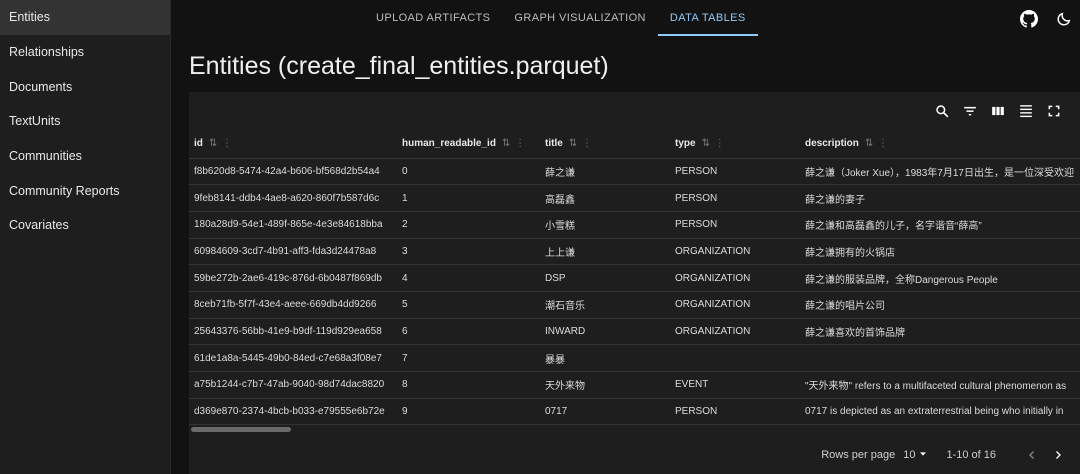 The height and width of the screenshot is (474, 1080). I want to click on cell-title: 0717, so click(605, 412).